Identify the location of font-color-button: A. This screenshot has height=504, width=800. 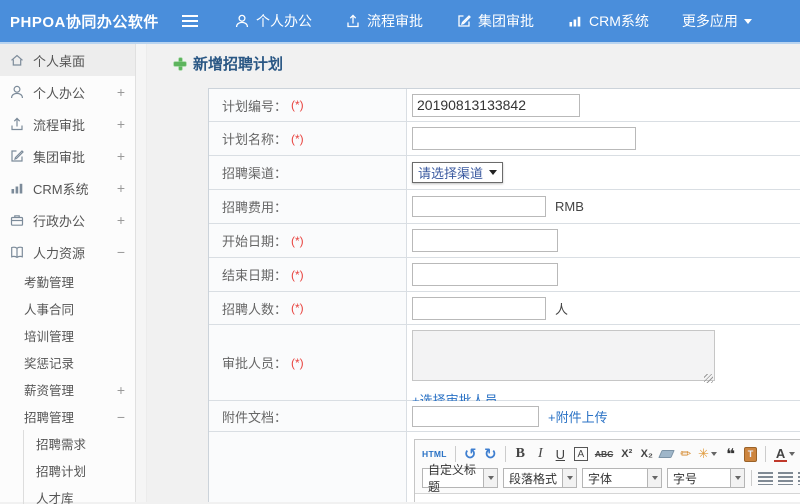
(785, 454).